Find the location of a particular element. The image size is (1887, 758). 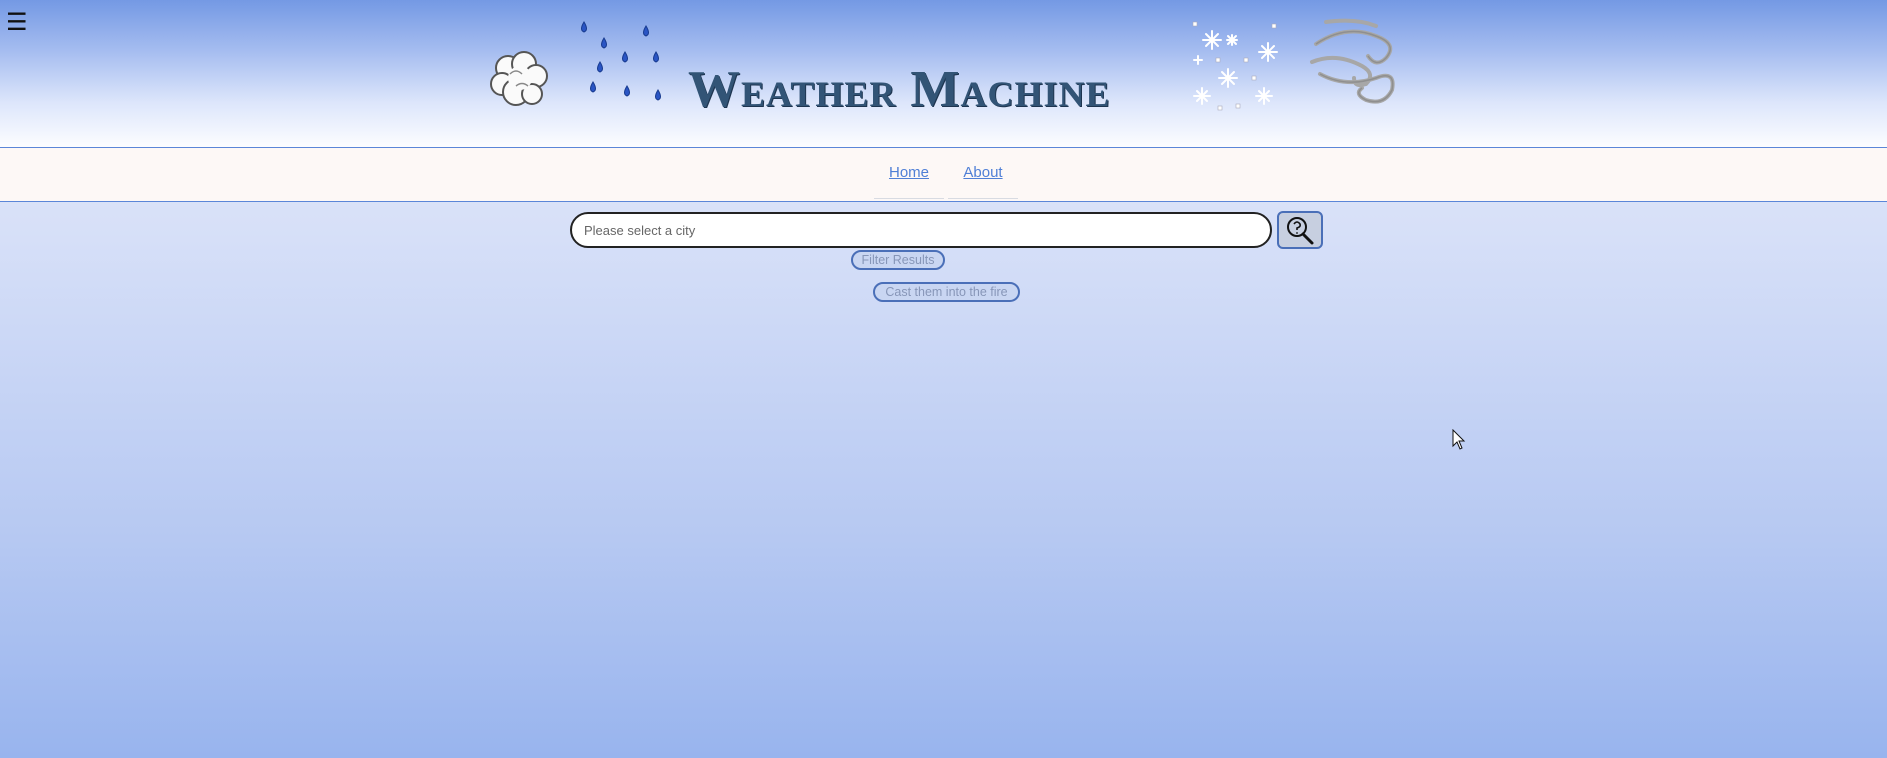

snow-icon is located at coordinates (1235, 66).